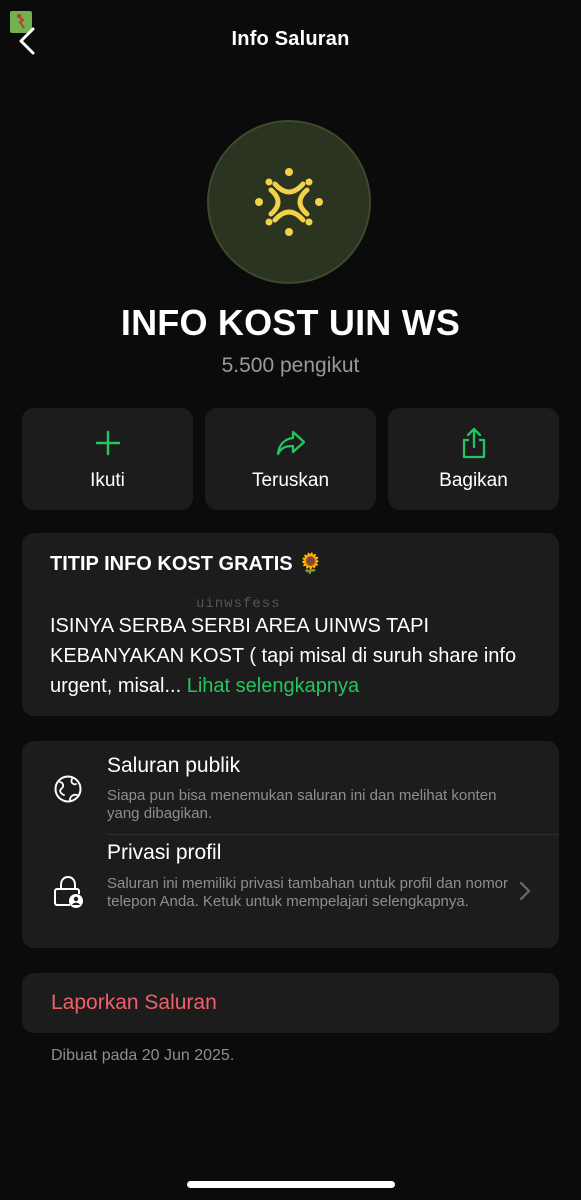  I want to click on see-more-link: Lihat selengkapnya, so click(273, 686).